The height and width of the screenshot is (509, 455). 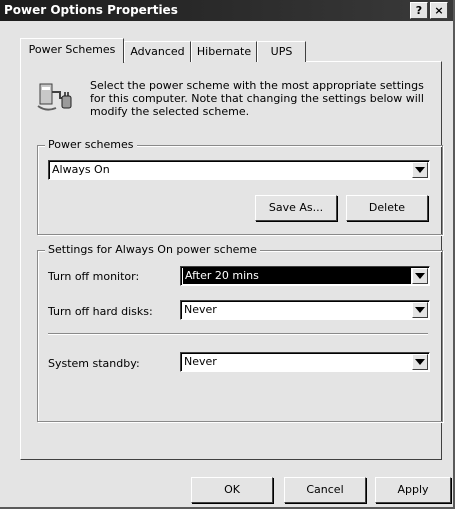 I want to click on standby-label: System standby:, so click(x=94, y=363).